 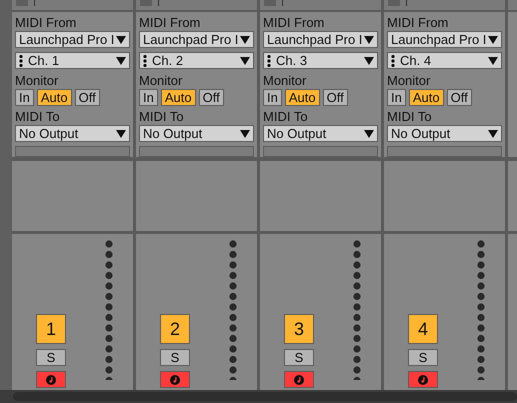 I want to click on track-activator-button: 2, so click(x=175, y=329).